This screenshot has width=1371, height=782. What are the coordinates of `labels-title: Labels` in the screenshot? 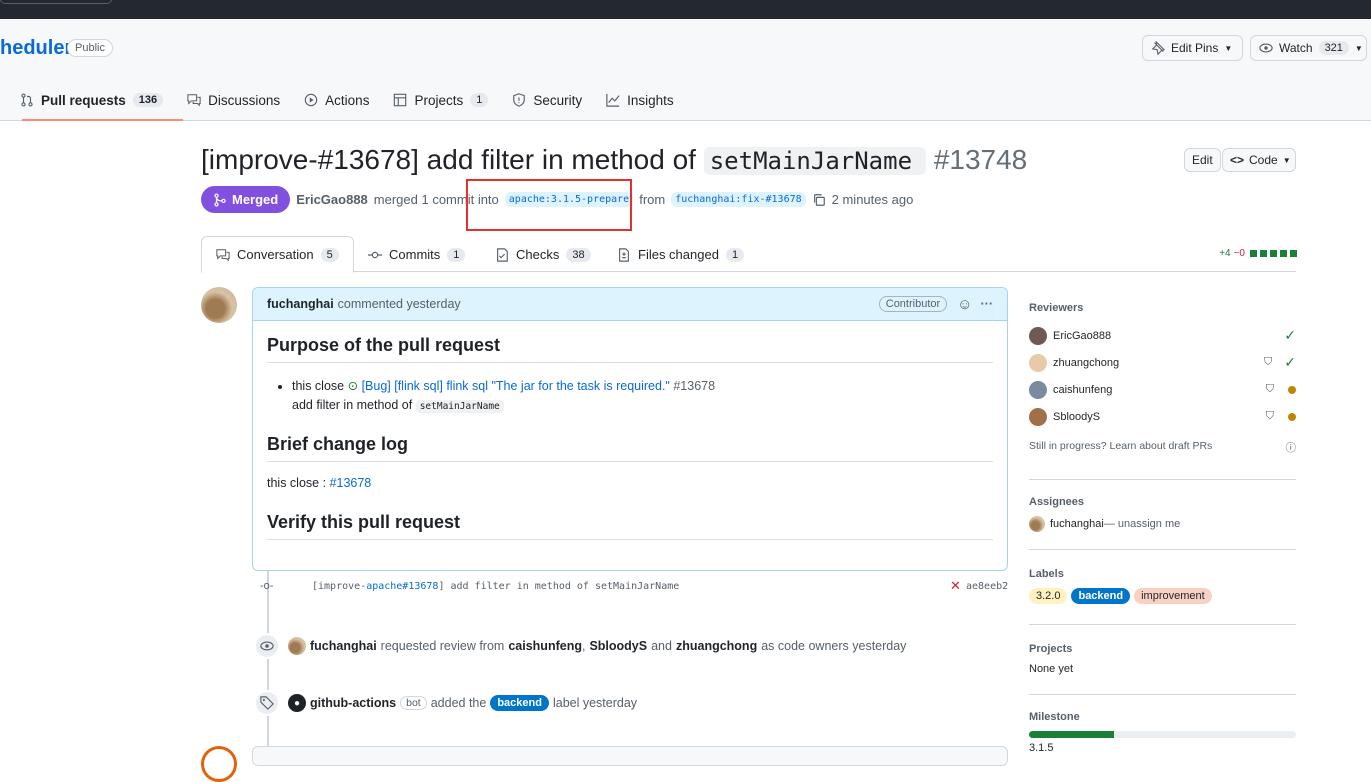 It's located at (1162, 574).